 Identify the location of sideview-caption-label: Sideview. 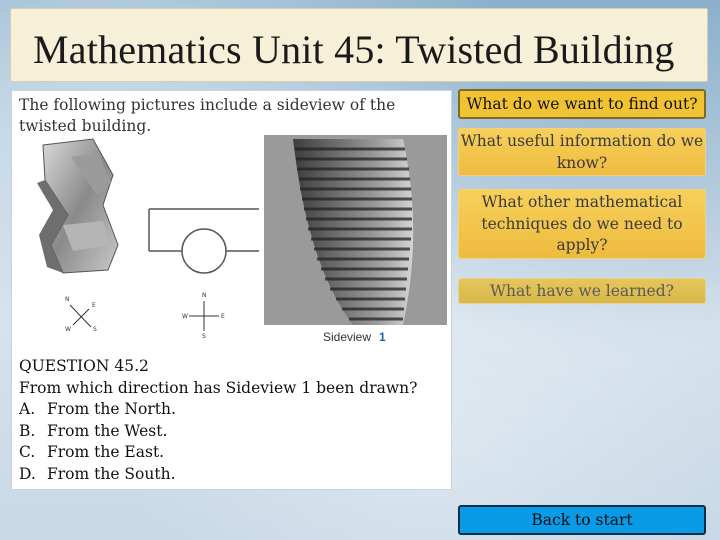
(347, 337).